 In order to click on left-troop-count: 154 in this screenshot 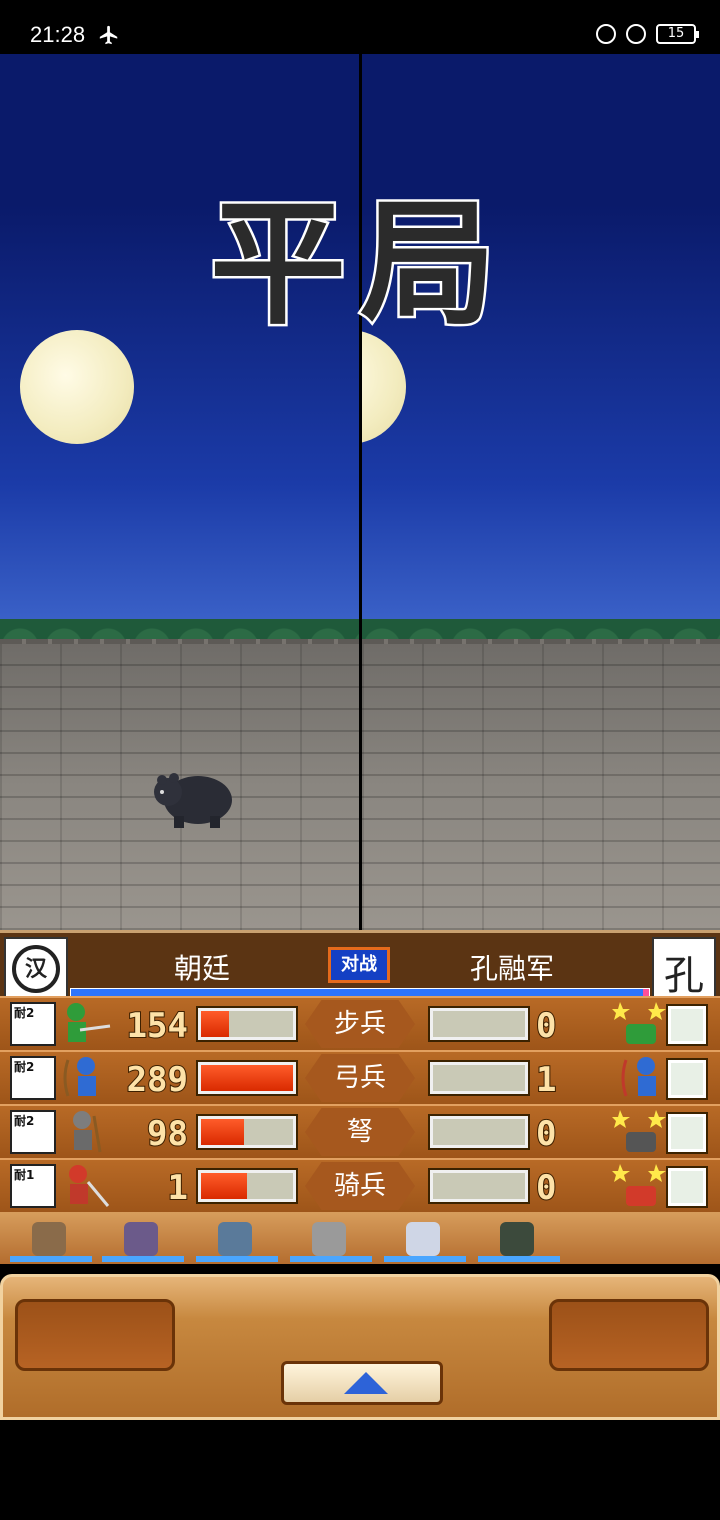, I will do `click(157, 1026)`.